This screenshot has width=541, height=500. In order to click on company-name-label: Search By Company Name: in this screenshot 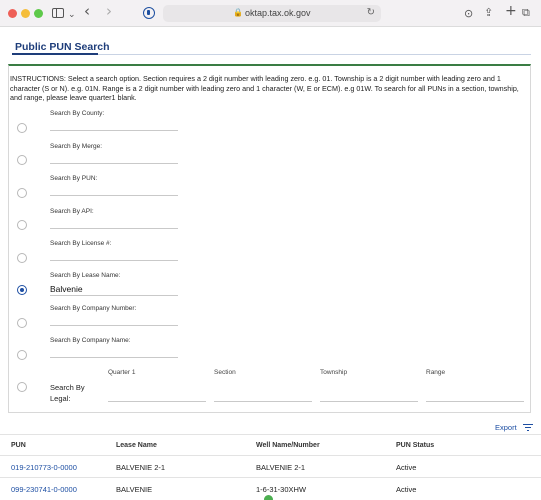, I will do `click(90, 340)`.